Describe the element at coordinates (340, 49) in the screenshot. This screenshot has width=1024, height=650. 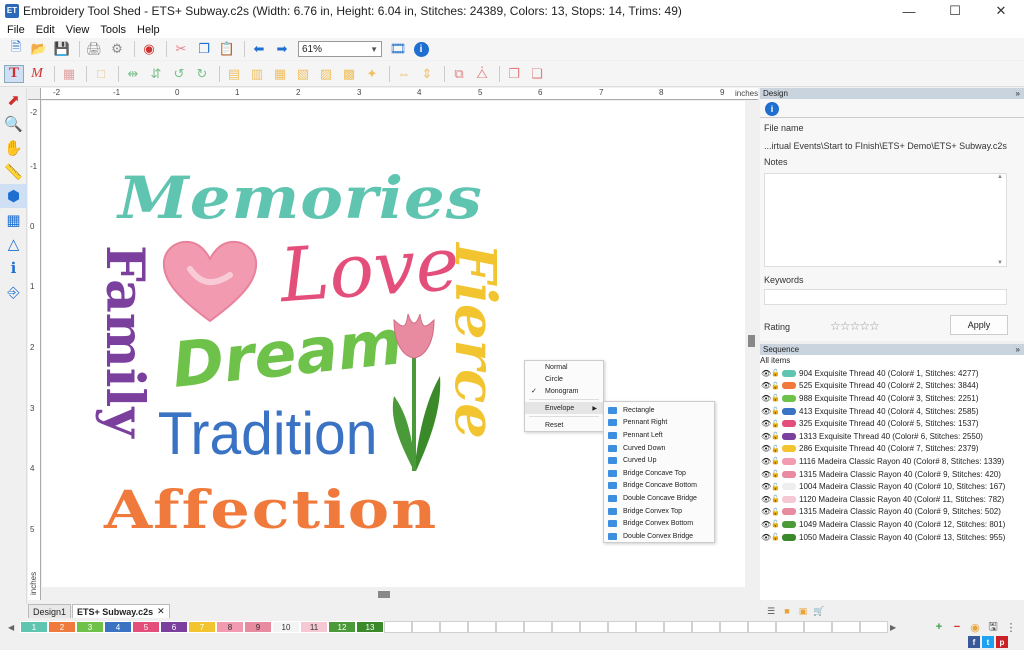
I see `zoom-select: 61% ▼` at that location.